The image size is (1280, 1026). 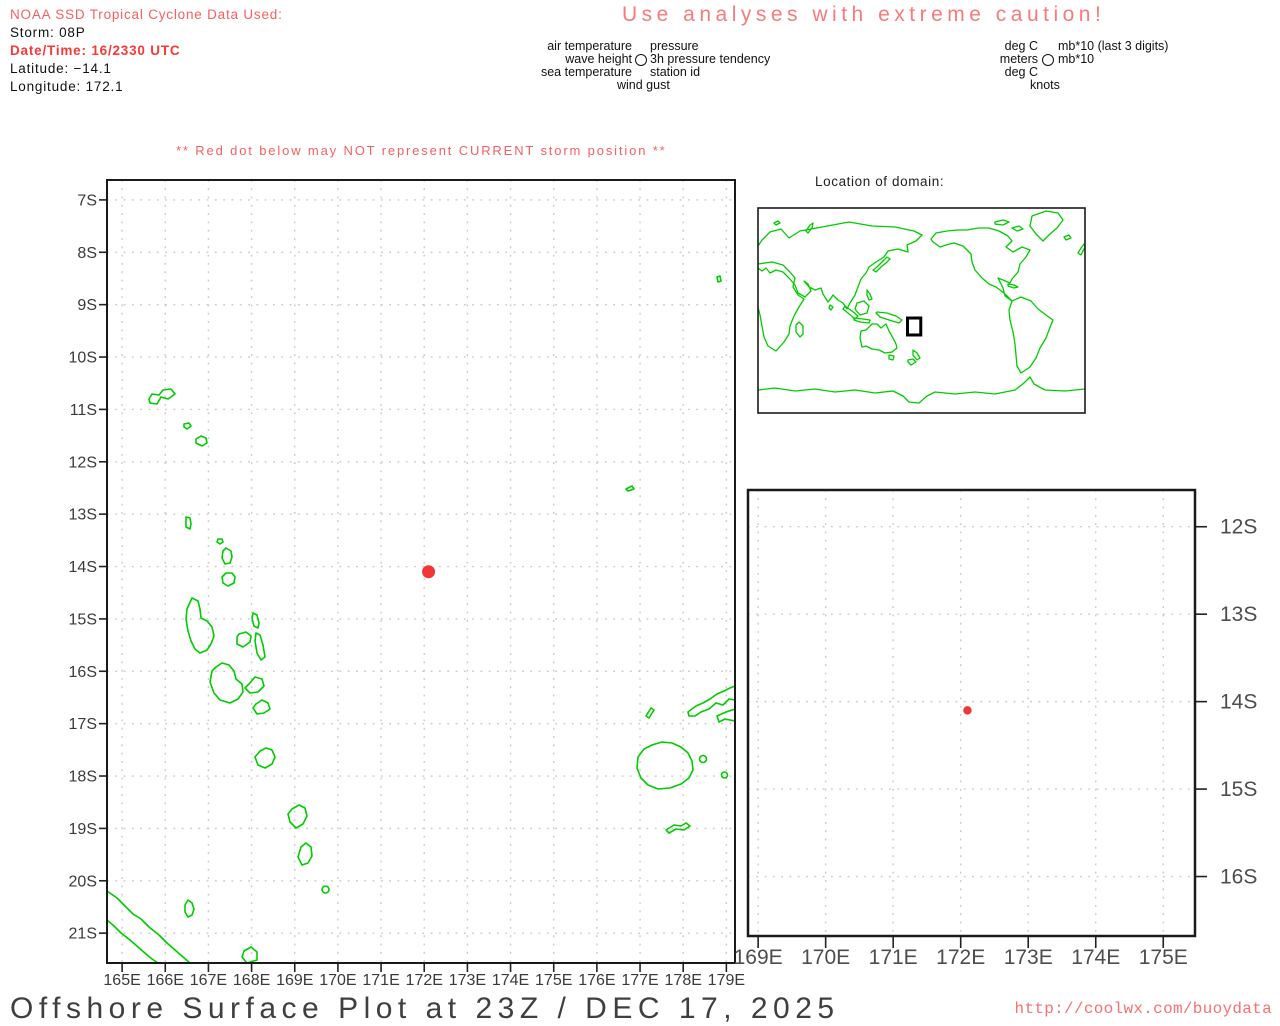 I want to click on legend-row: sea temperature station id, so click(x=610, y=72).